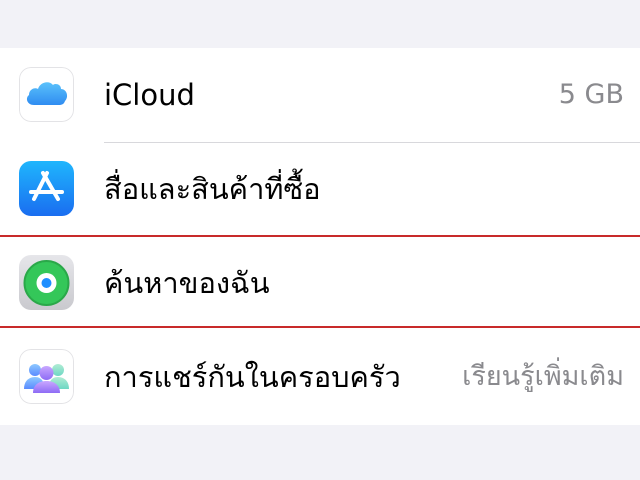 This screenshot has height=480, width=640. Describe the element at coordinates (212, 189) in the screenshot. I see `row-label: สื่อและสินค้าที่ซื้อ` at that location.